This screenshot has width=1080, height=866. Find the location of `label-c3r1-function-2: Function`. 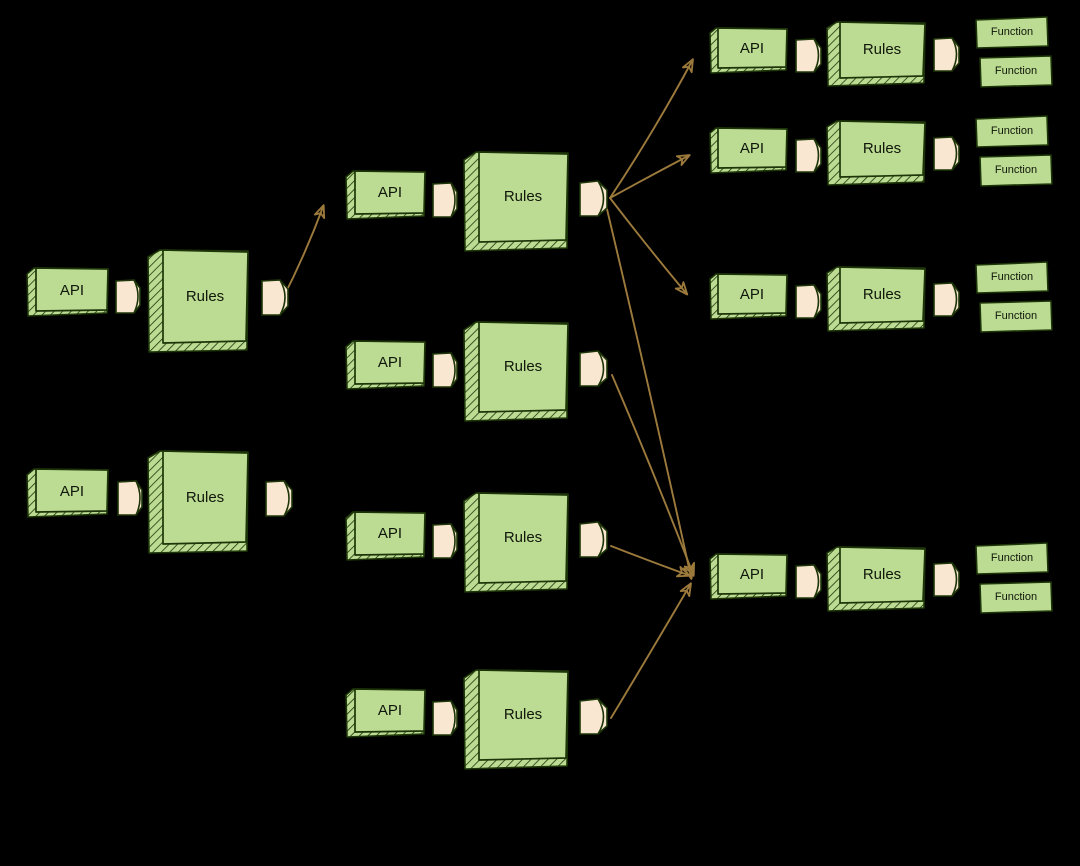

label-c3r1-function-2: Function is located at coordinates (1016, 71).